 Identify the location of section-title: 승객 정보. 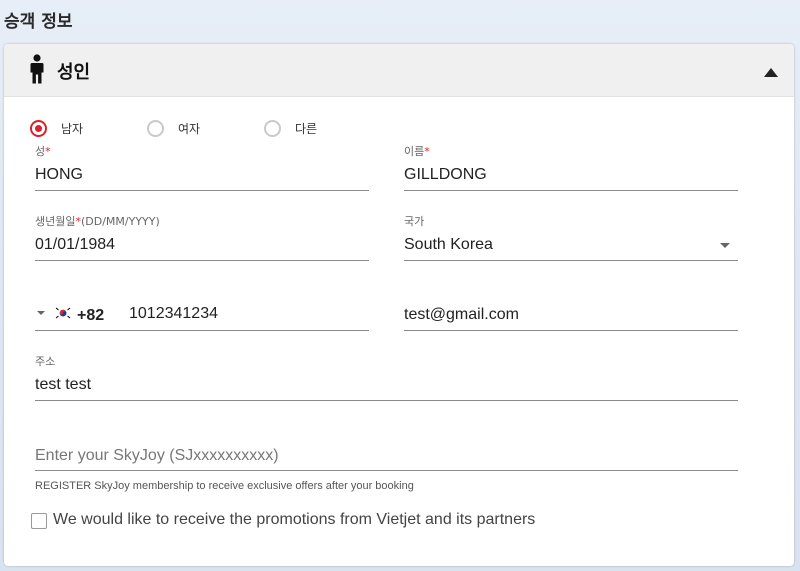
(38, 22).